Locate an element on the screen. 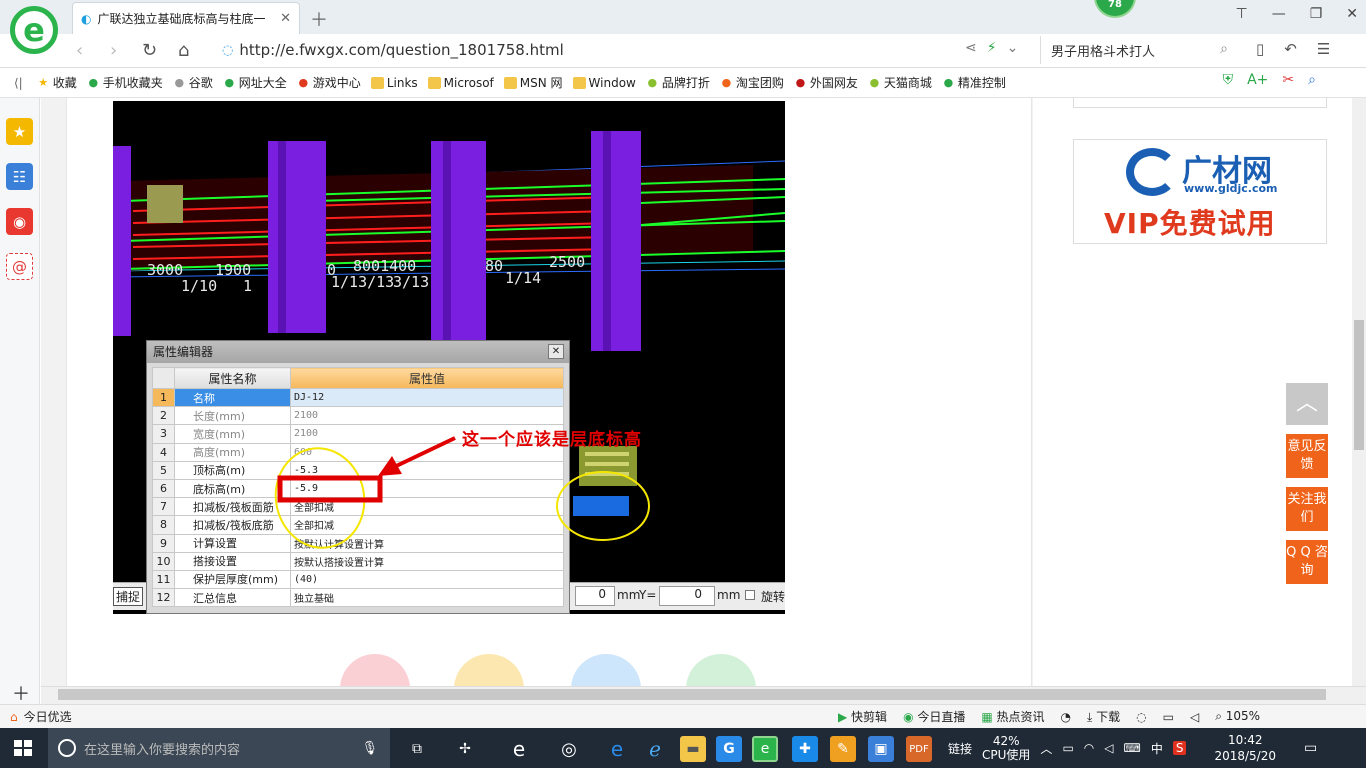  rotate-checkbox is located at coordinates (750, 595).